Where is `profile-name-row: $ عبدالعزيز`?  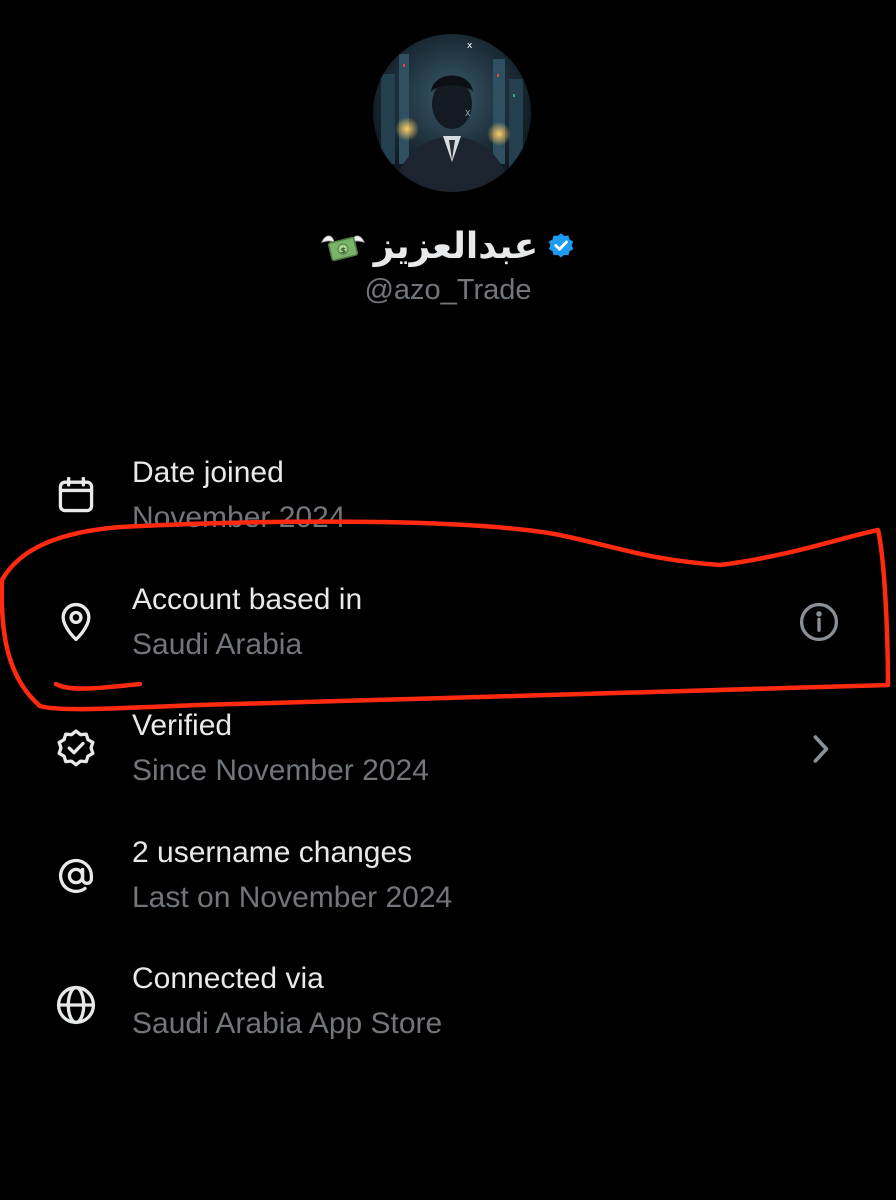
profile-name-row: $ عبدالعزيز is located at coordinates (448, 246).